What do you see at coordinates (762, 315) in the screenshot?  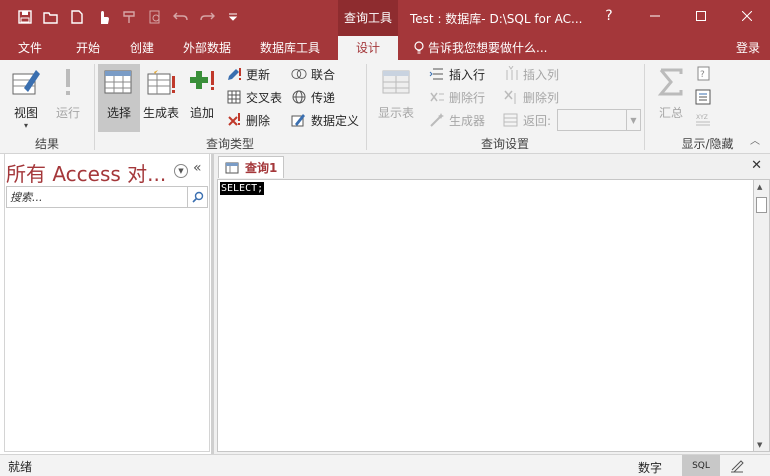 I see `vertical-scrollbar: ▲ ▼` at bounding box center [762, 315].